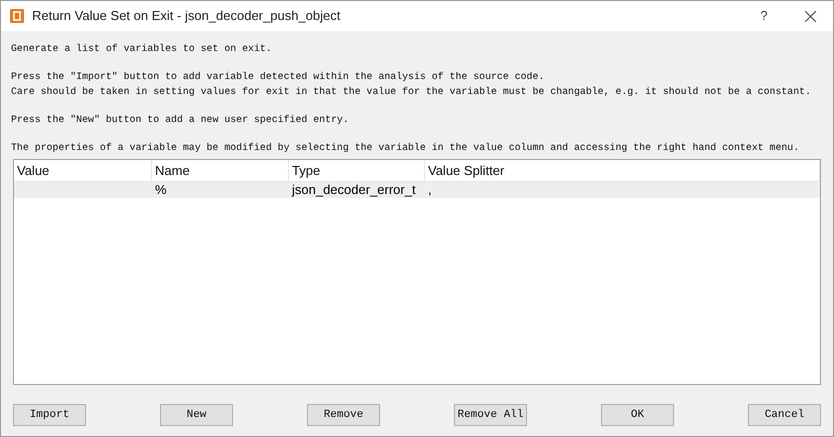  Describe the element at coordinates (430, 190) in the screenshot. I see `table-cell-text: ,` at that location.